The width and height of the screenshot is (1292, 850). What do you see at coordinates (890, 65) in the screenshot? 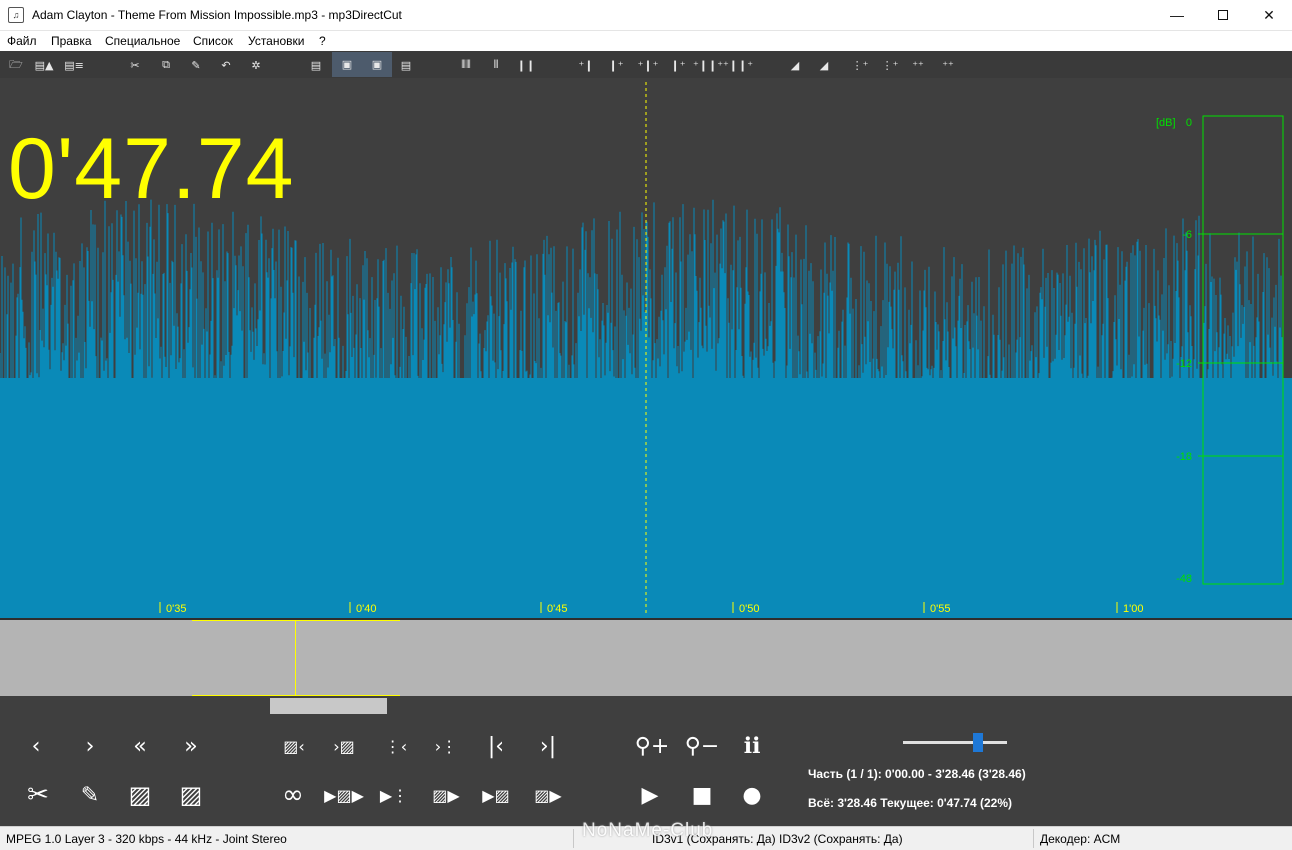
I see `normalize2-icon: ⋮⁺` at bounding box center [890, 65].